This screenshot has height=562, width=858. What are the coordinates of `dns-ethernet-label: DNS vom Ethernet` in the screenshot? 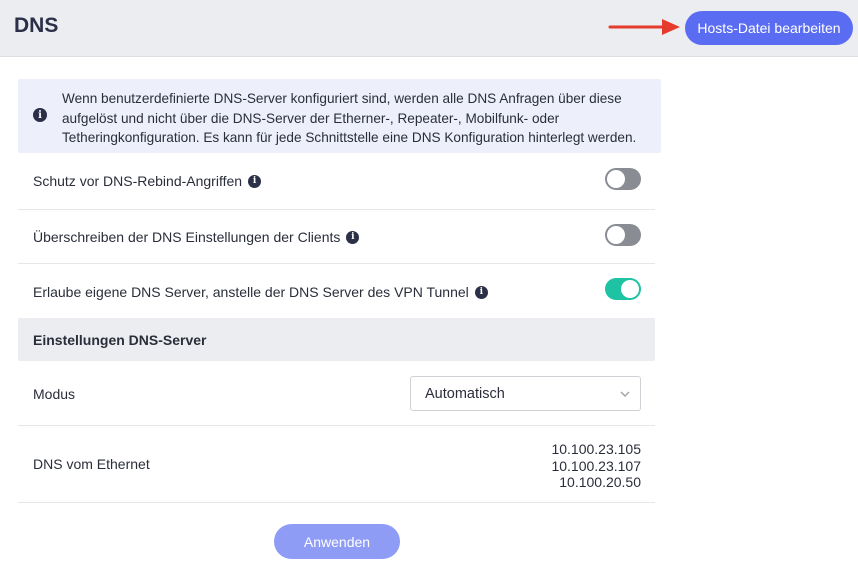 It's located at (91, 464).